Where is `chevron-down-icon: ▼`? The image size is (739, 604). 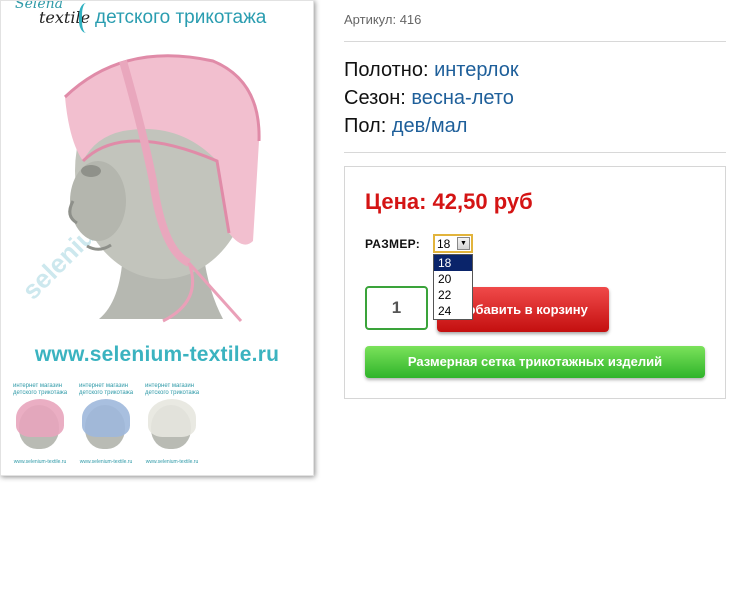
chevron-down-icon: ▼ is located at coordinates (463, 243).